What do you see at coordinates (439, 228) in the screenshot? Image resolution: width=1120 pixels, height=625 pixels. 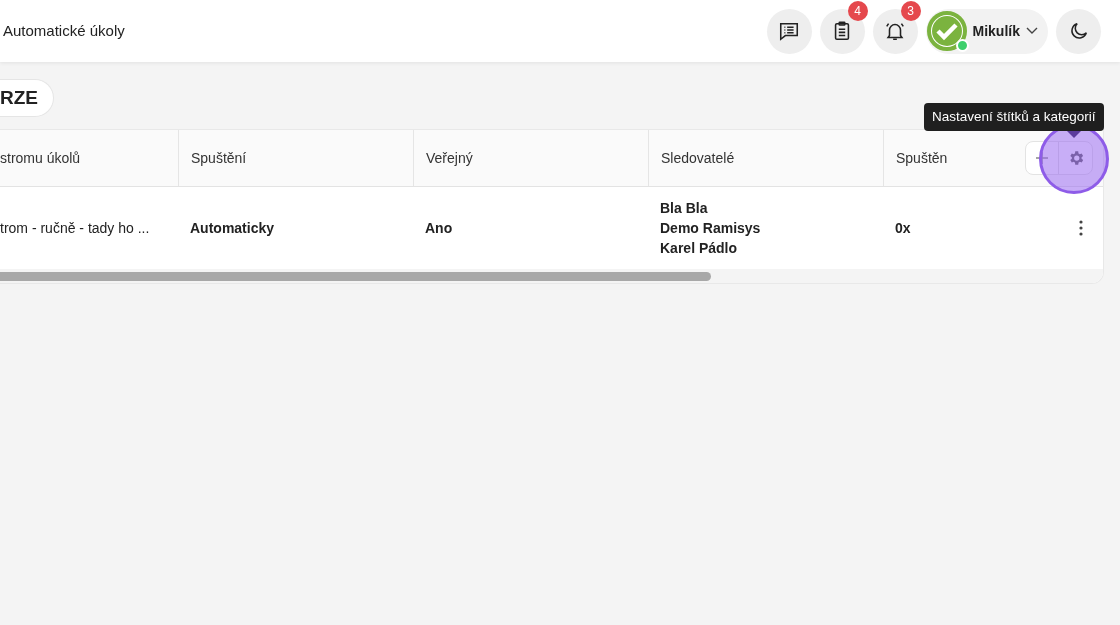 I see `table-cell: Ano` at bounding box center [439, 228].